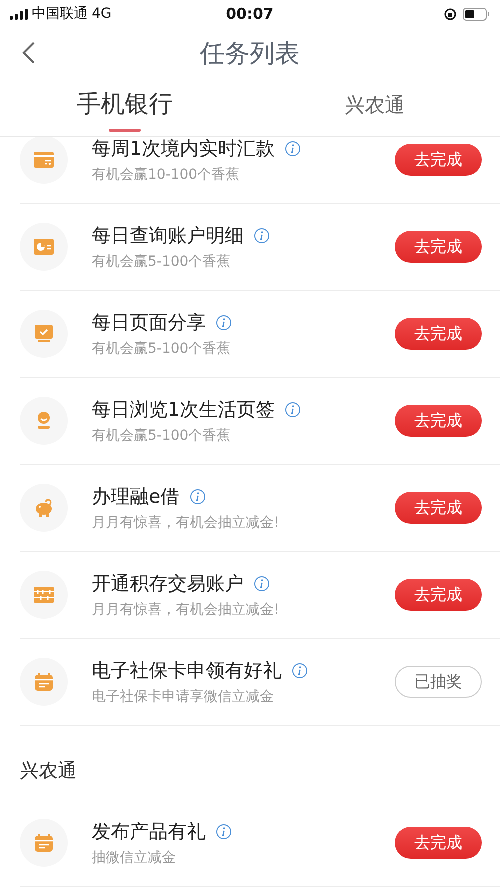  Describe the element at coordinates (60, 14) in the screenshot. I see `carrier-name: 中国联通` at that location.